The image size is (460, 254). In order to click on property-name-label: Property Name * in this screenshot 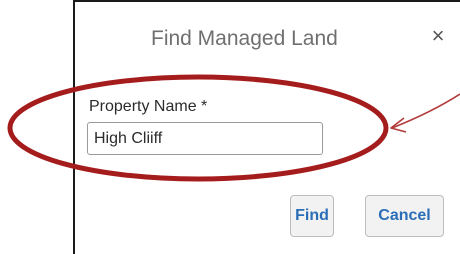, I will do `click(148, 106)`.